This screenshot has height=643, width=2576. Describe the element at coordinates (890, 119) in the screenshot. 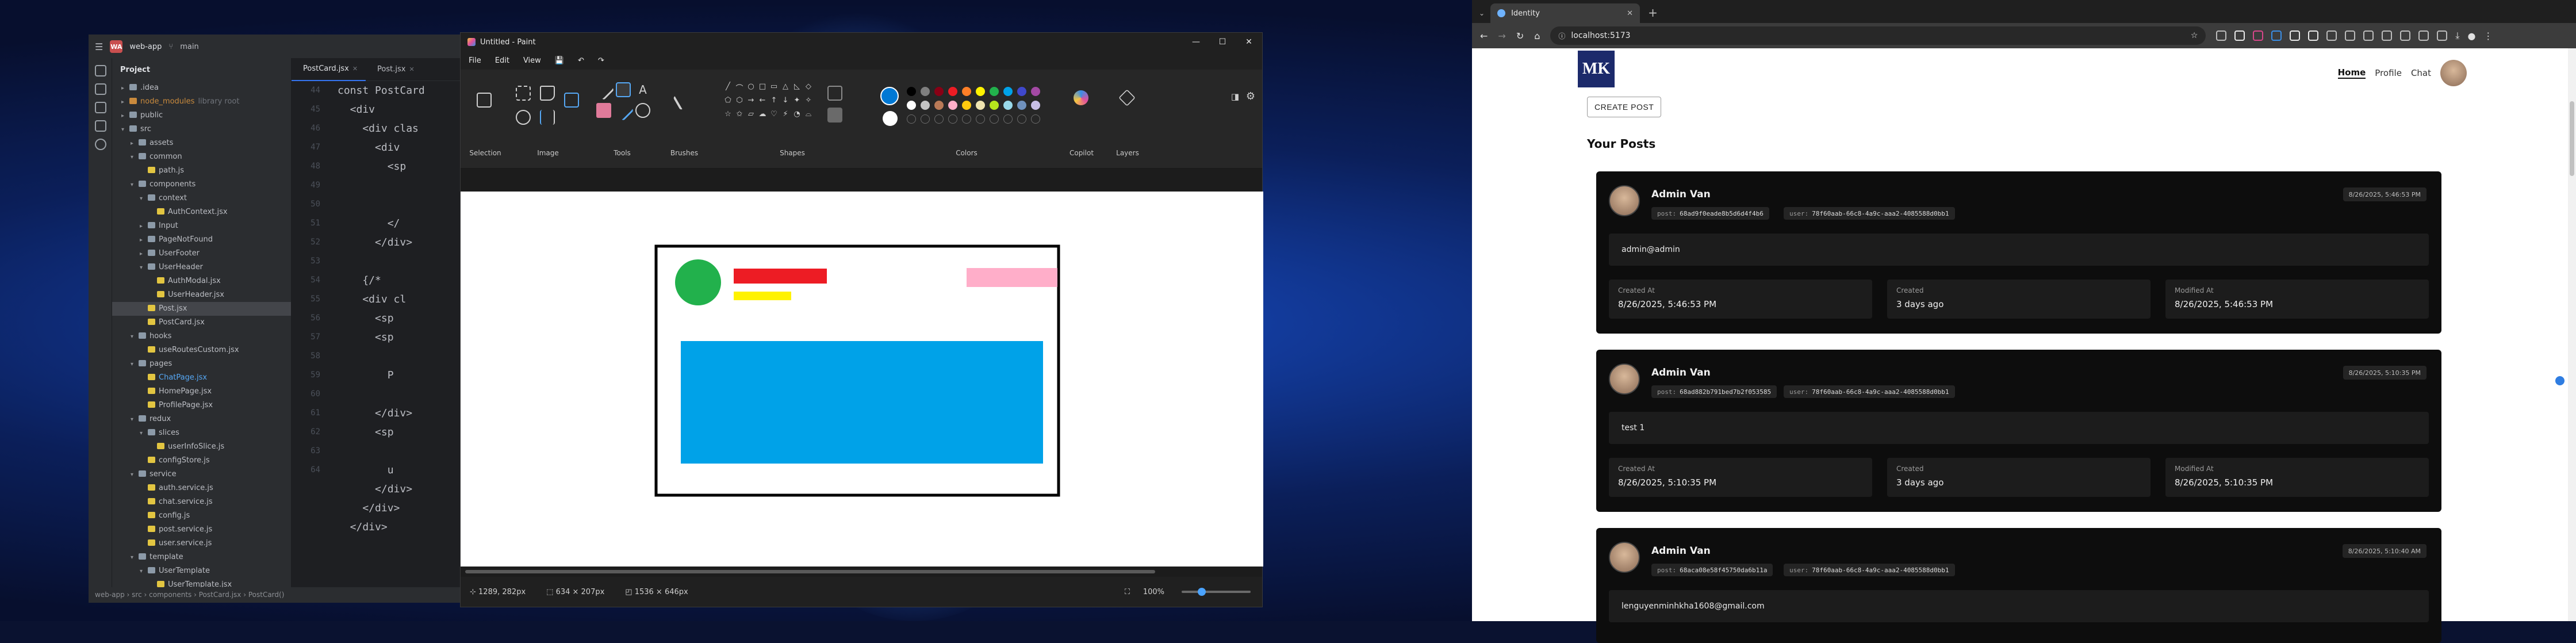

I see `secondary-color-swatch` at that location.